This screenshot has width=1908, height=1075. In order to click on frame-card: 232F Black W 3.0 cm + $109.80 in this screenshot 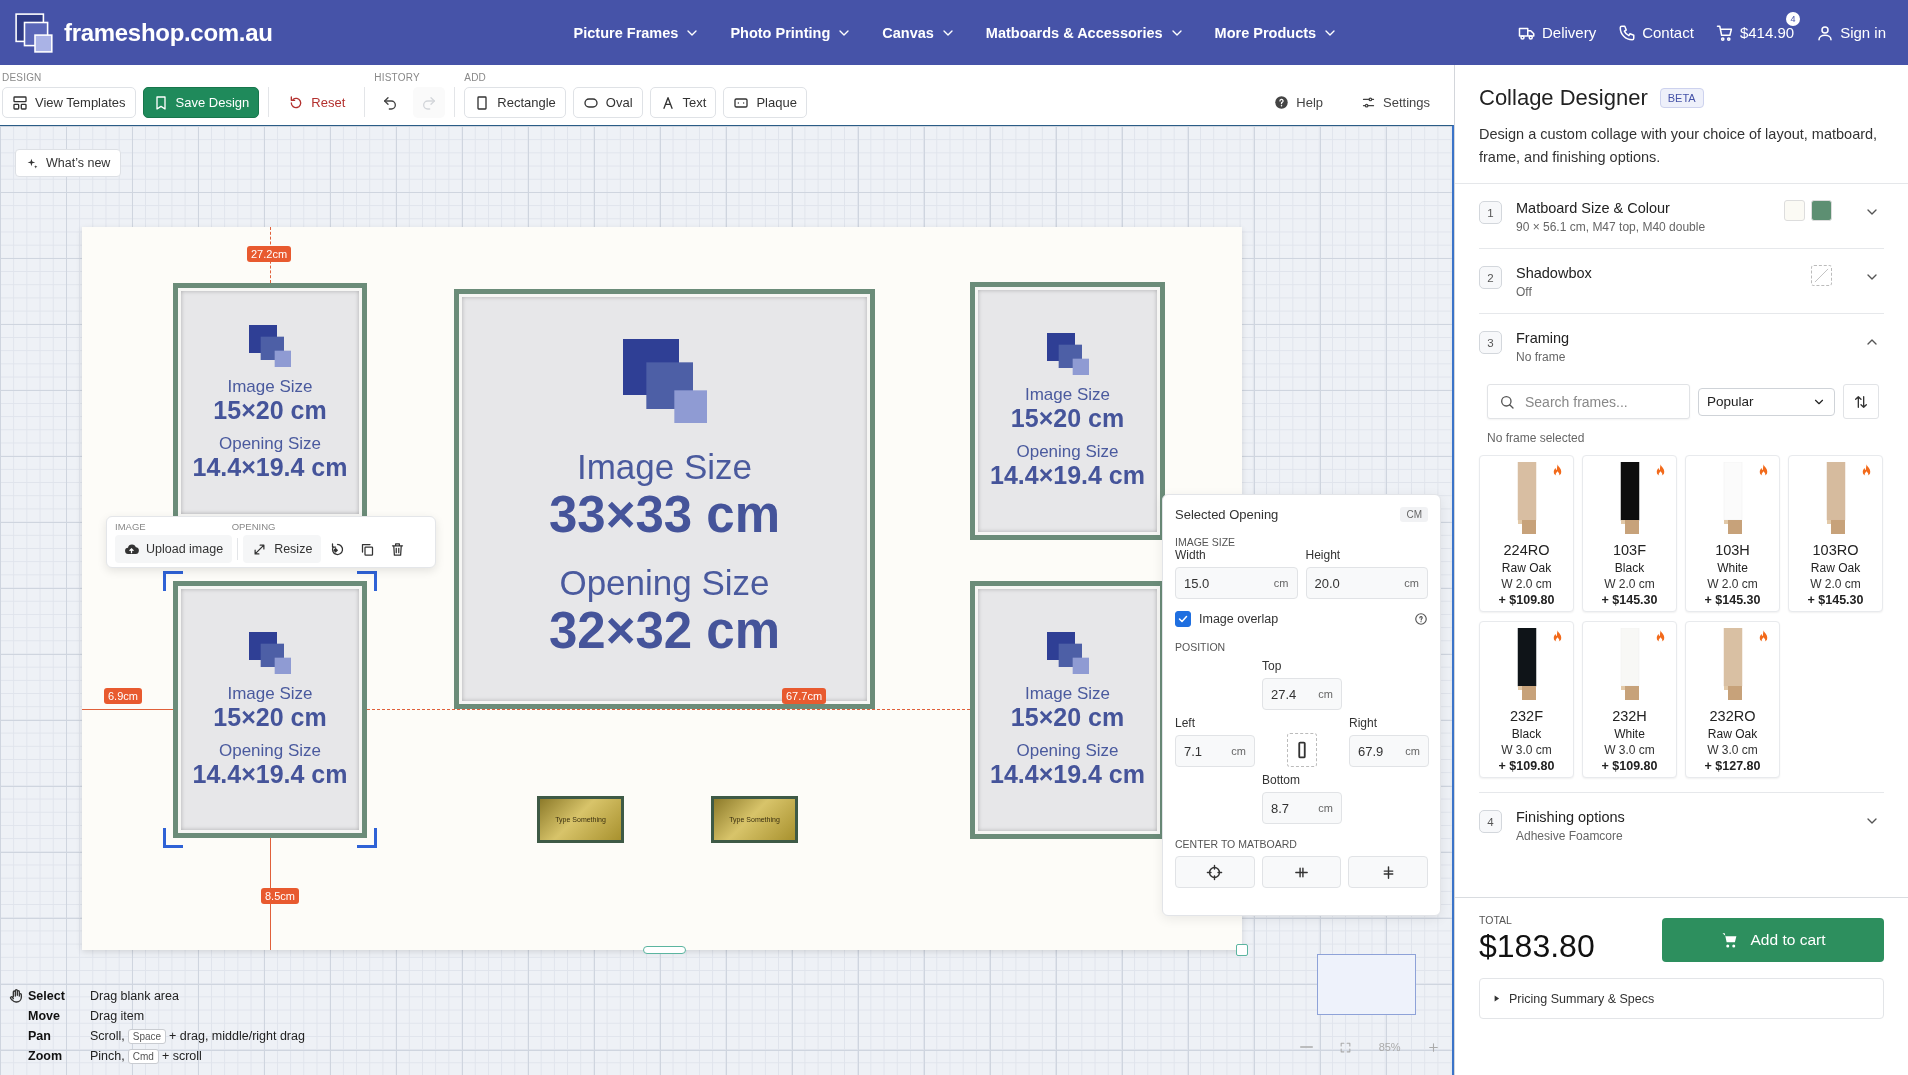, I will do `click(1526, 699)`.